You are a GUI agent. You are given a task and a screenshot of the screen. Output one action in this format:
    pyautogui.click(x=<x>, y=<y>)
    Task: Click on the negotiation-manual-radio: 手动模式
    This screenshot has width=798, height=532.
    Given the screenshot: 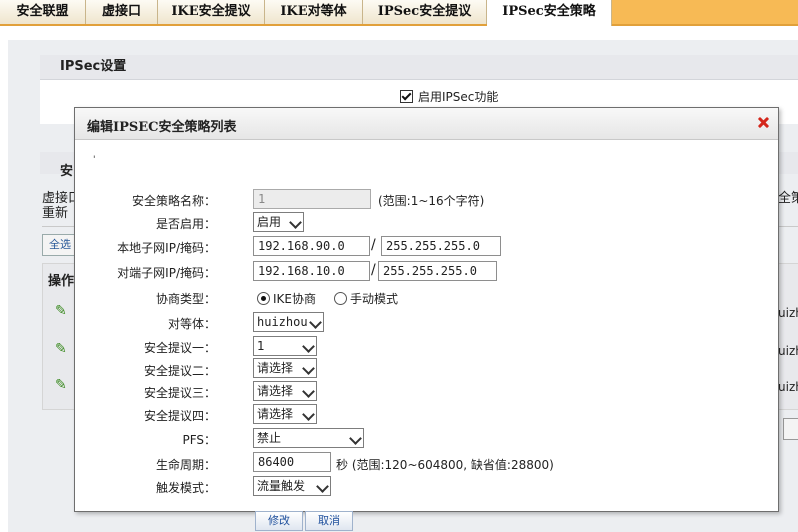 What is the action you would take?
    pyautogui.click(x=366, y=298)
    